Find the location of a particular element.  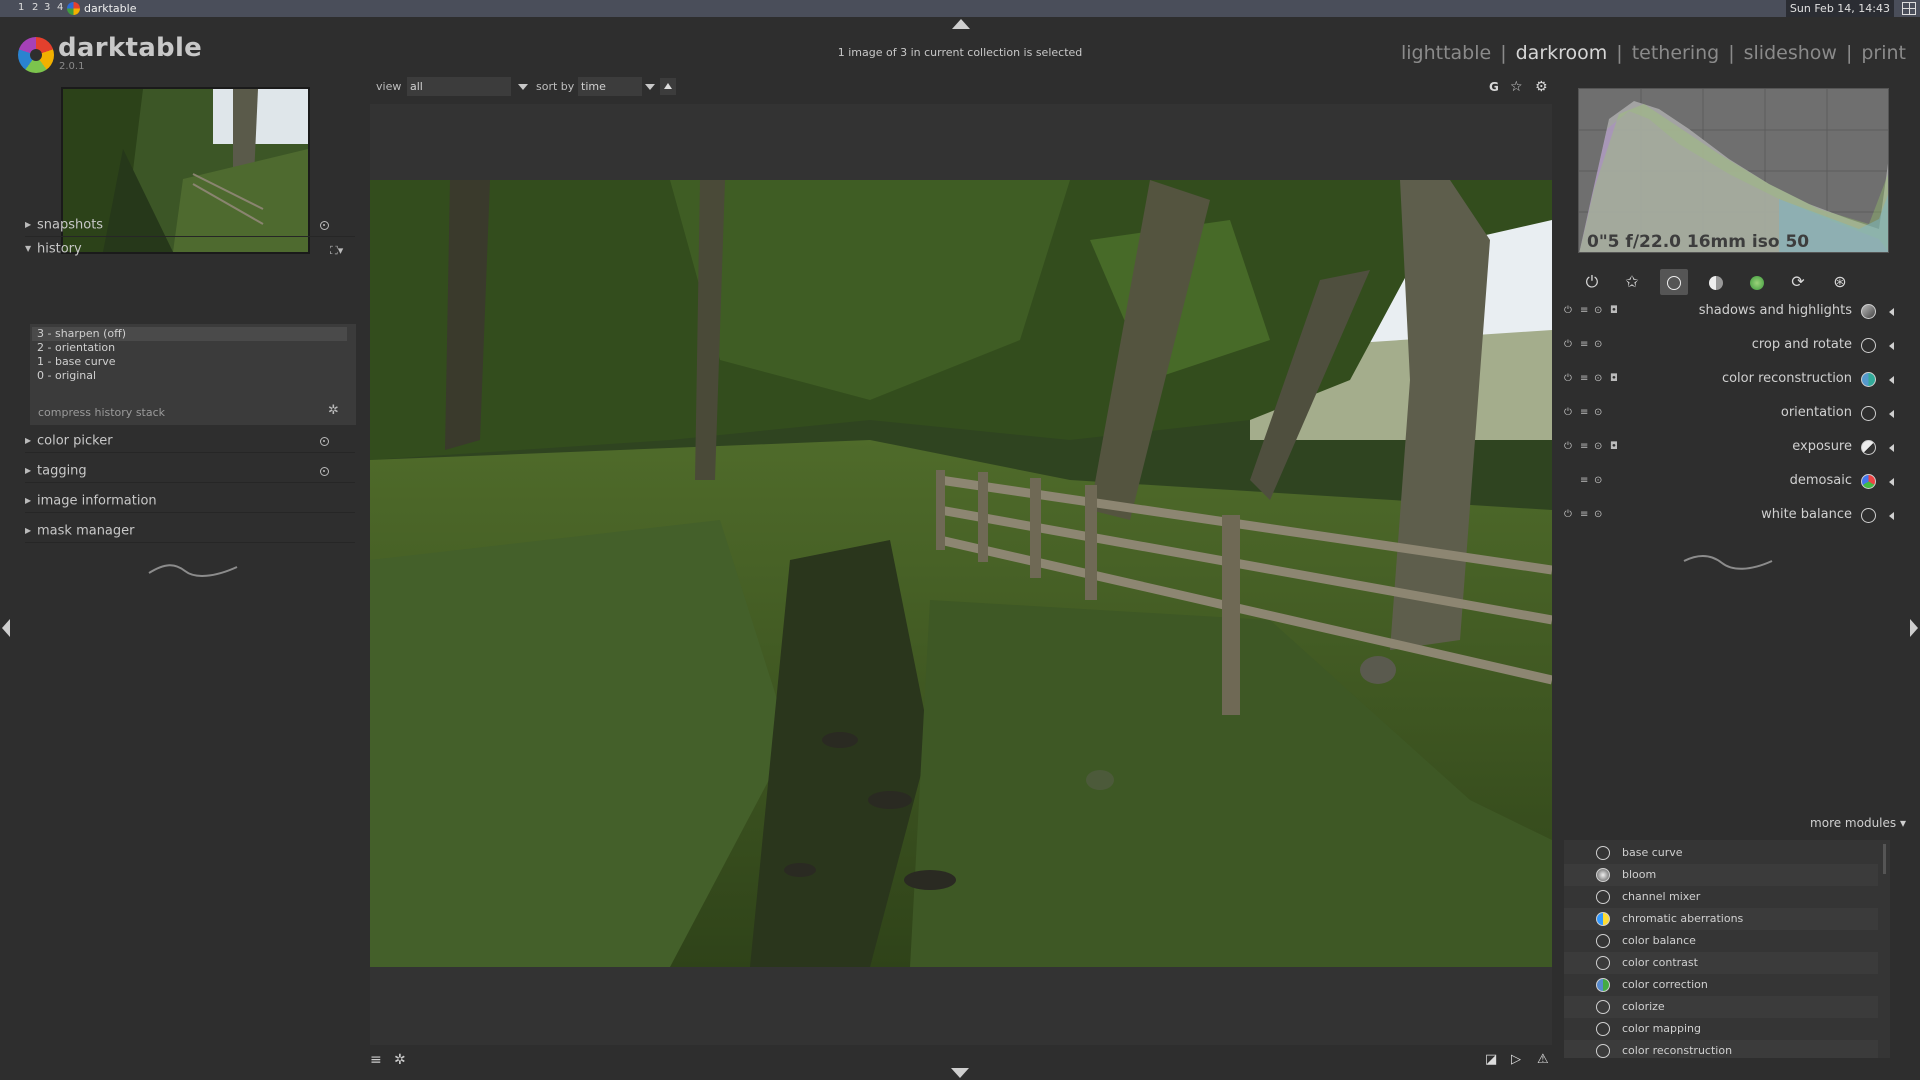

star-icon: ☆ is located at coordinates (1516, 87).